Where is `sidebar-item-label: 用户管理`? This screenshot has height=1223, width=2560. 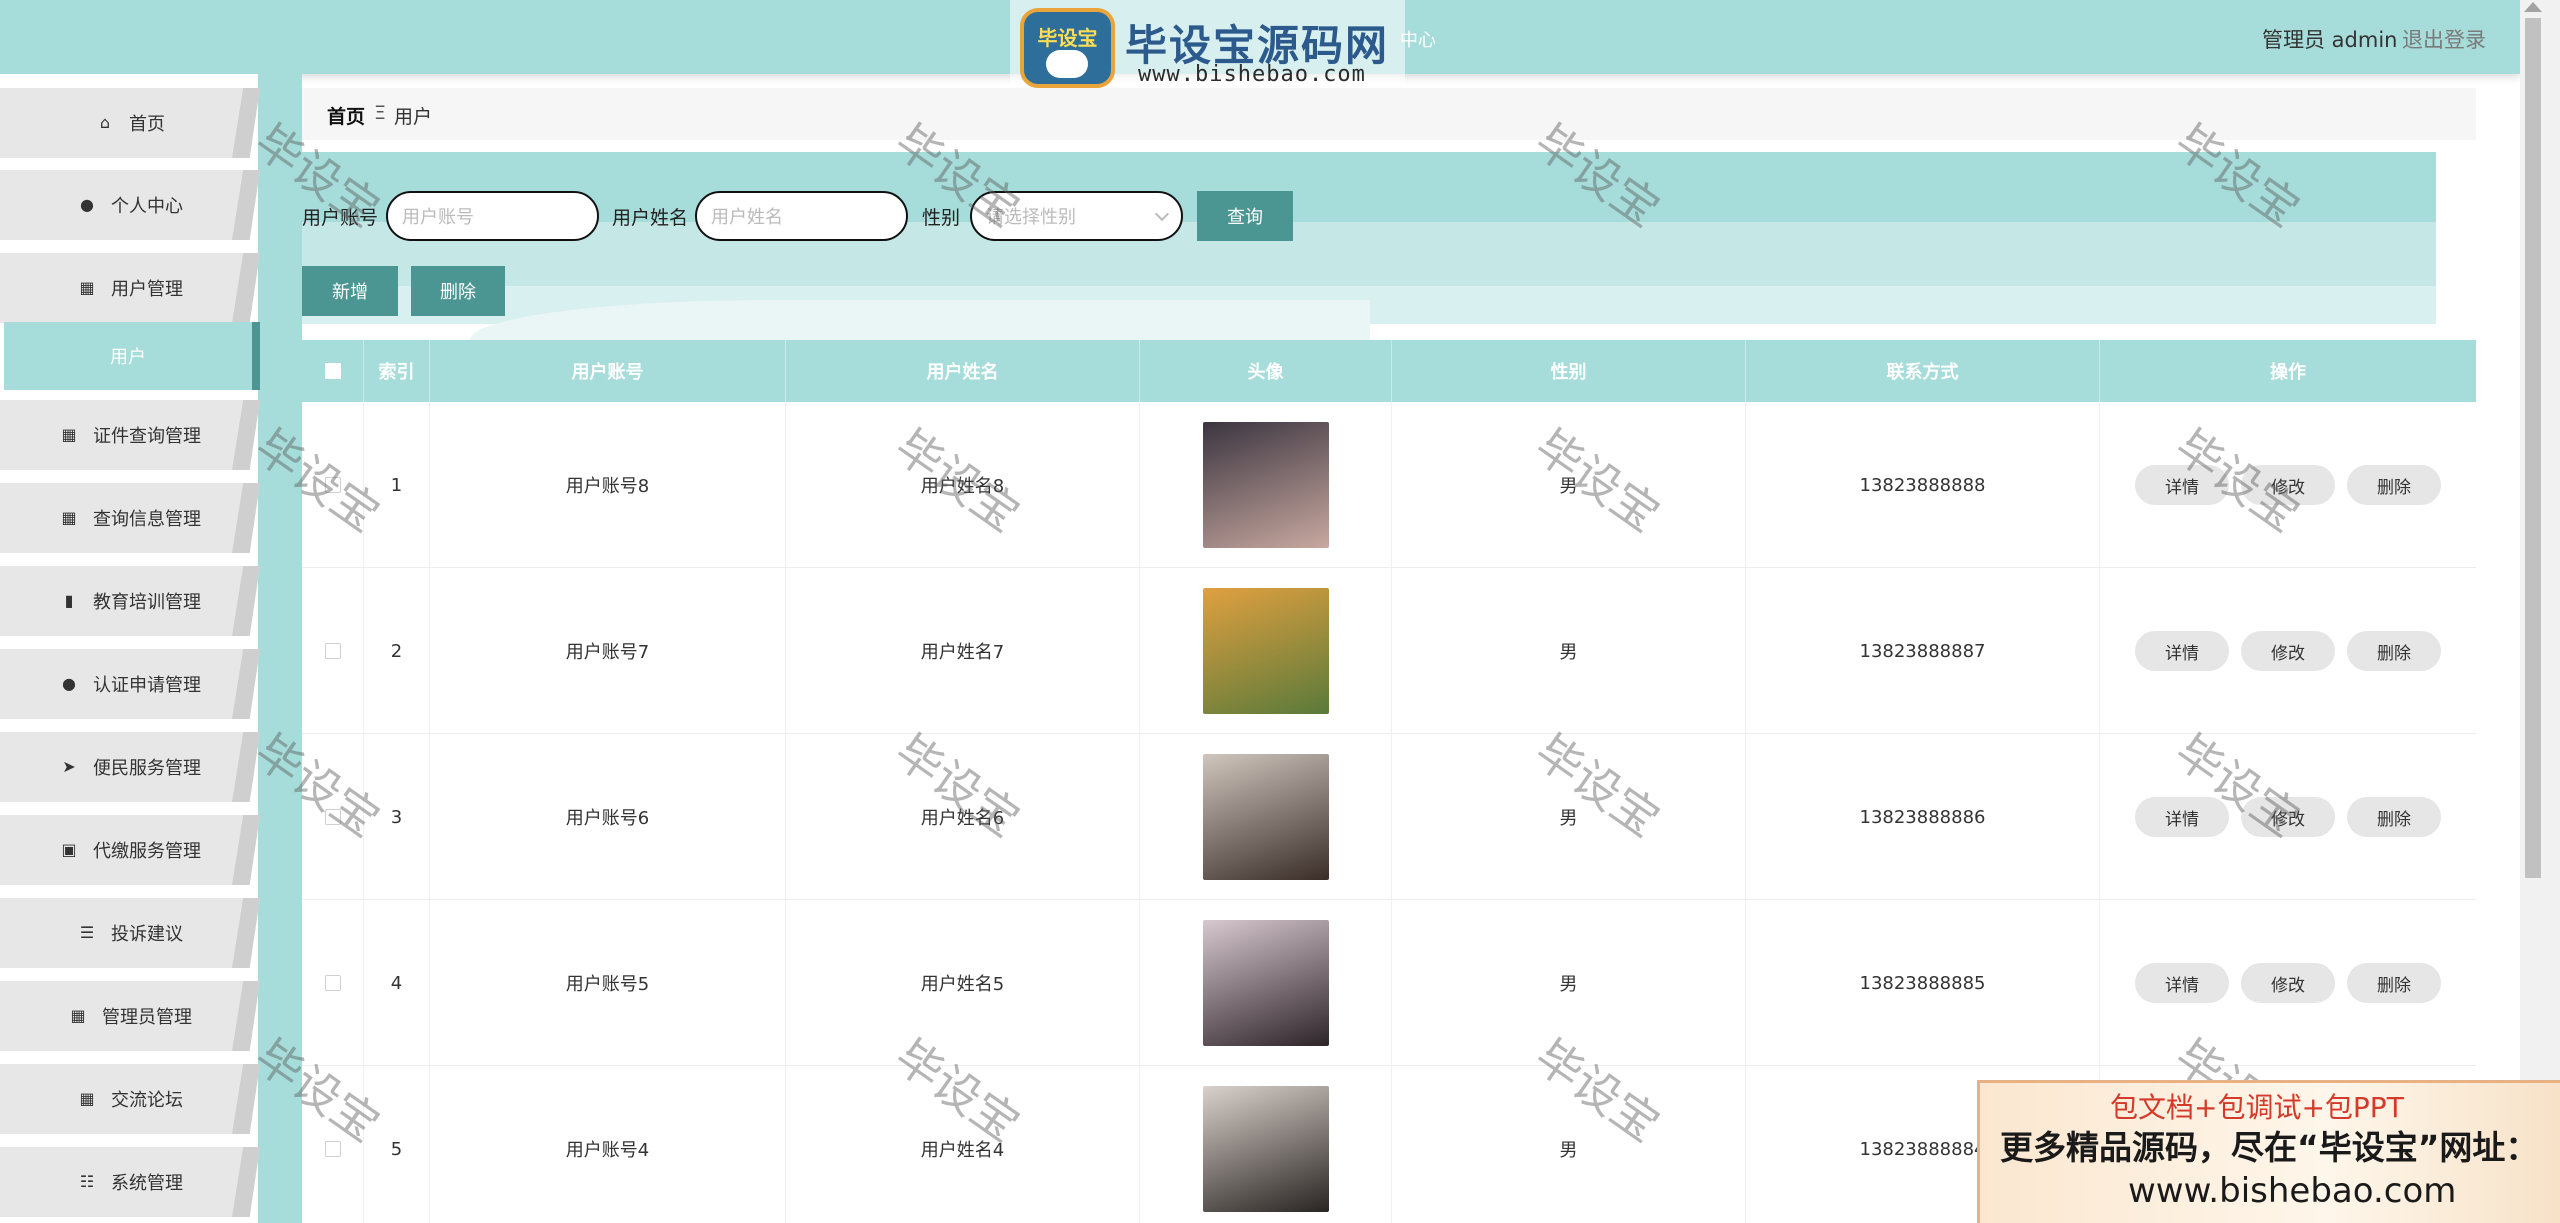 sidebar-item-label: 用户管理 is located at coordinates (147, 289).